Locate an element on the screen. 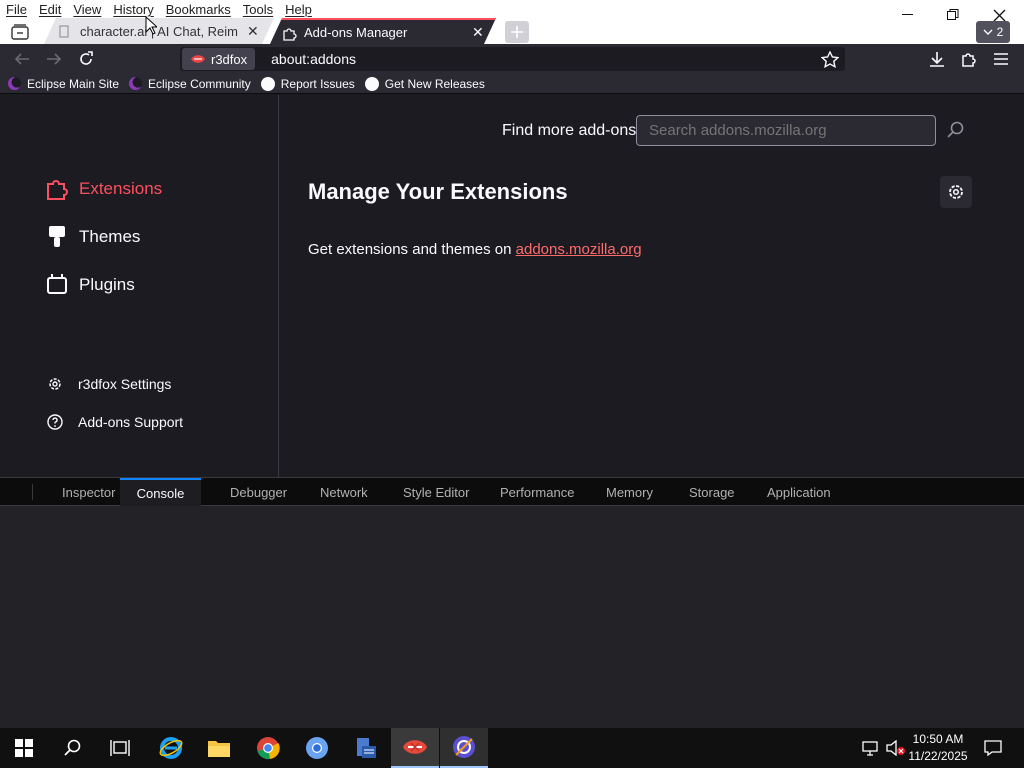 Image resolution: width=1024 pixels, height=768 pixels. forward-button is located at coordinates (54, 59).